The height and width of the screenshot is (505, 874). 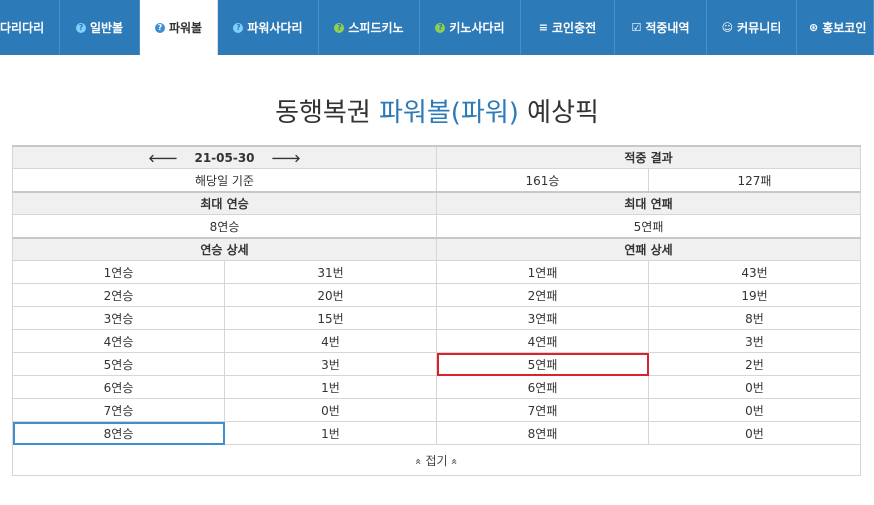 What do you see at coordinates (224, 249) in the screenshot?
I see `win-detail-header: 연승 상세` at bounding box center [224, 249].